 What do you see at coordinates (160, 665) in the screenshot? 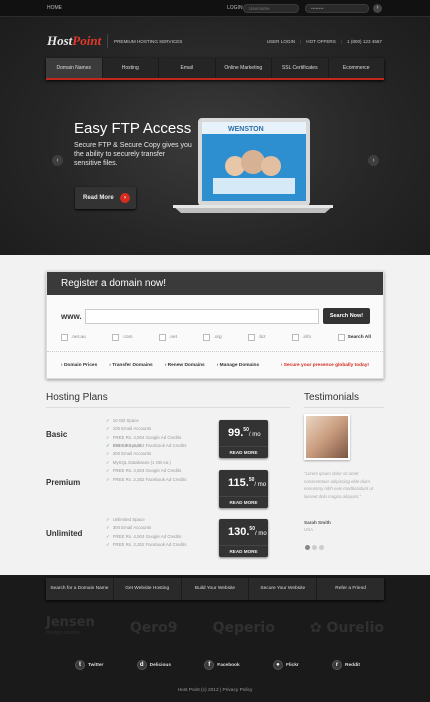
I see `social-label: Delicious` at bounding box center [160, 665].